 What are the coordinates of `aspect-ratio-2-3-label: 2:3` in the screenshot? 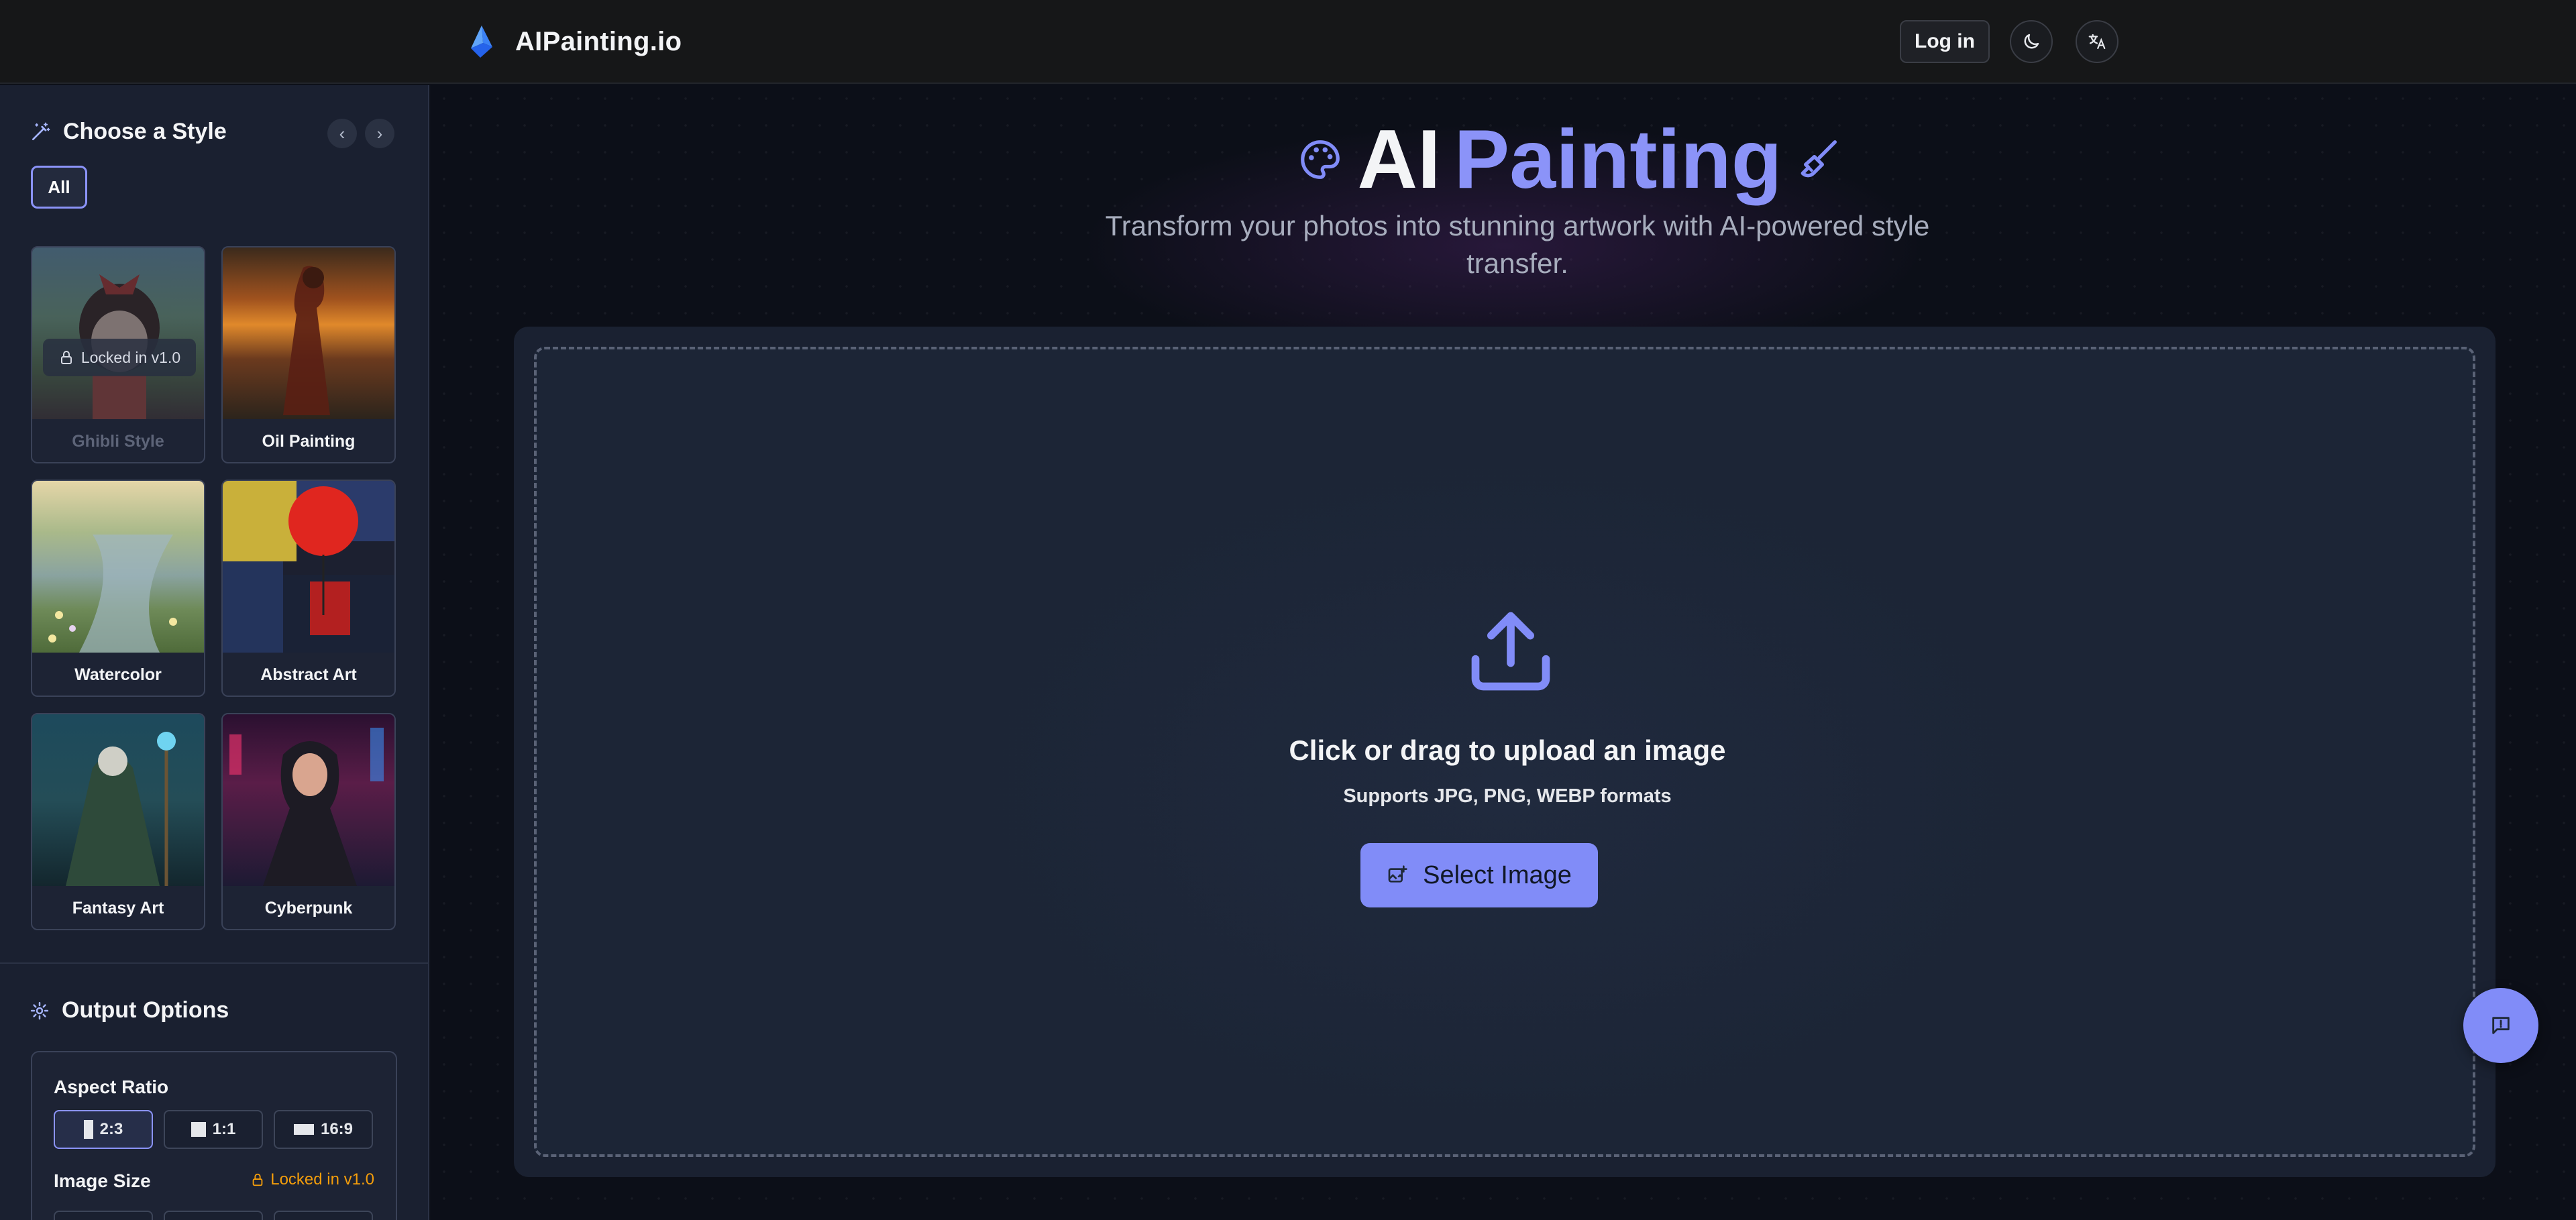 It's located at (111, 1129).